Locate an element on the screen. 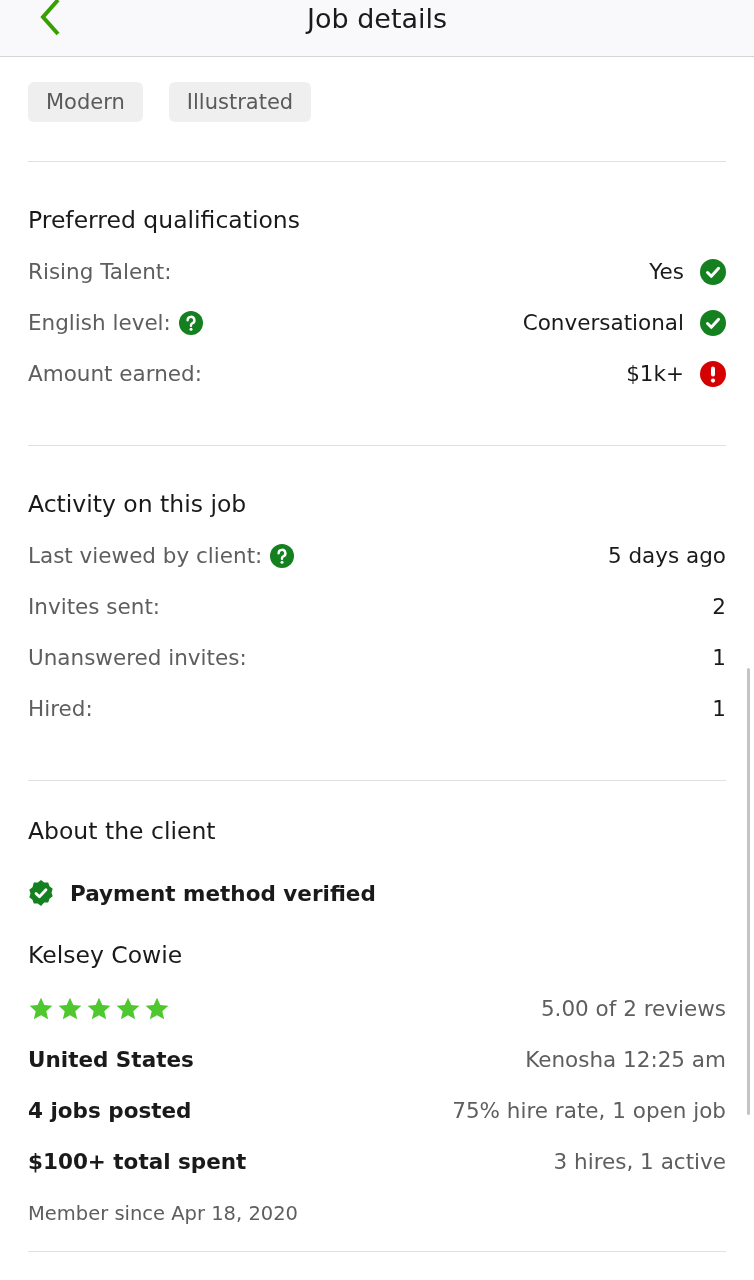 The image size is (754, 1280). section-heading: About the client is located at coordinates (122, 831).